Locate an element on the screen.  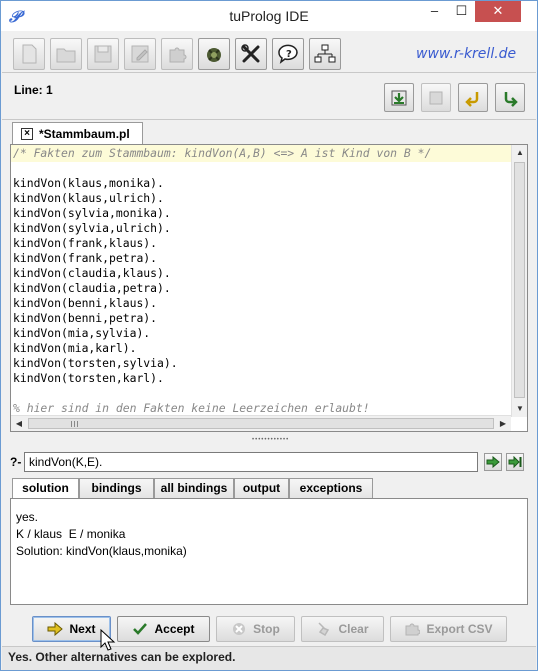
line-info-bar: Line: 1 is located at coordinates (269, 97).